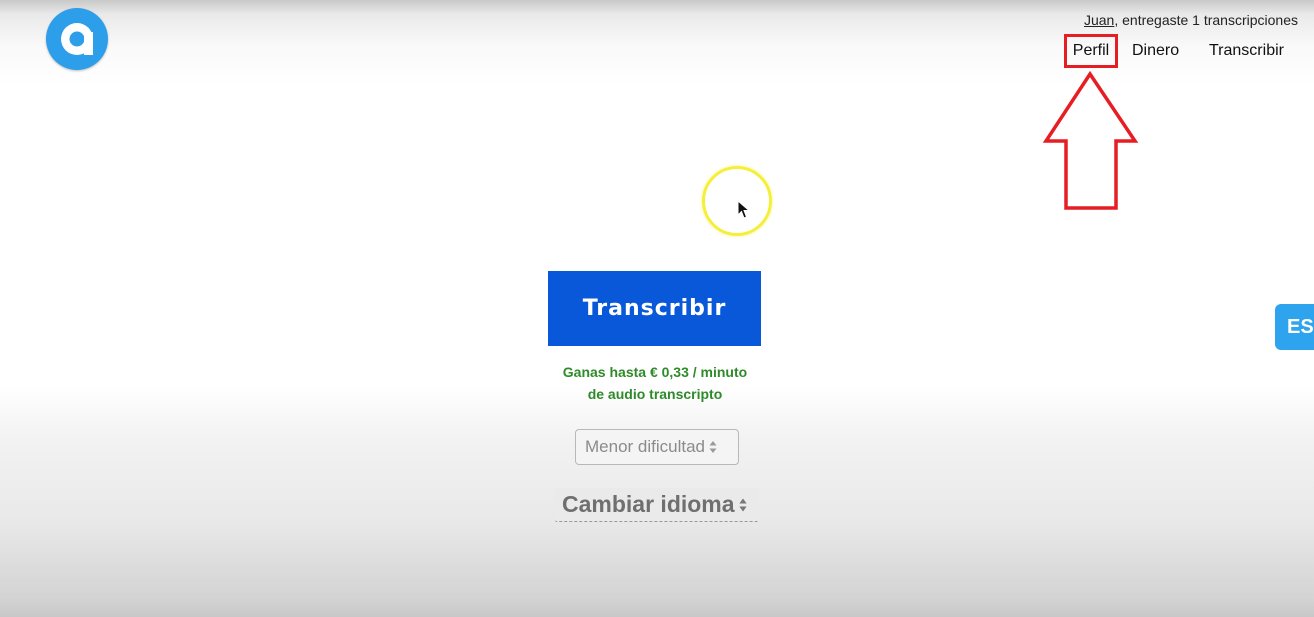 This screenshot has width=1314, height=617. What do you see at coordinates (1294, 327) in the screenshot?
I see `language-side-tab: ES` at bounding box center [1294, 327].